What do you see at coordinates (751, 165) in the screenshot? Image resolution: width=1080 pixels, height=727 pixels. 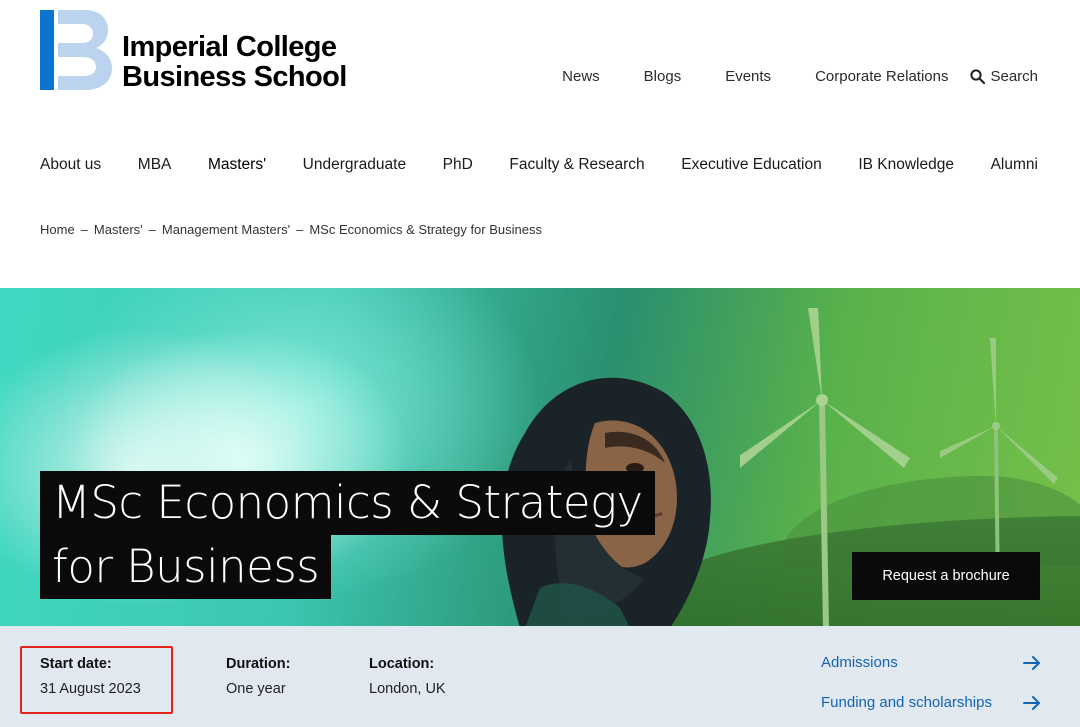 I see `nav-executive-education: Executive Education` at bounding box center [751, 165].